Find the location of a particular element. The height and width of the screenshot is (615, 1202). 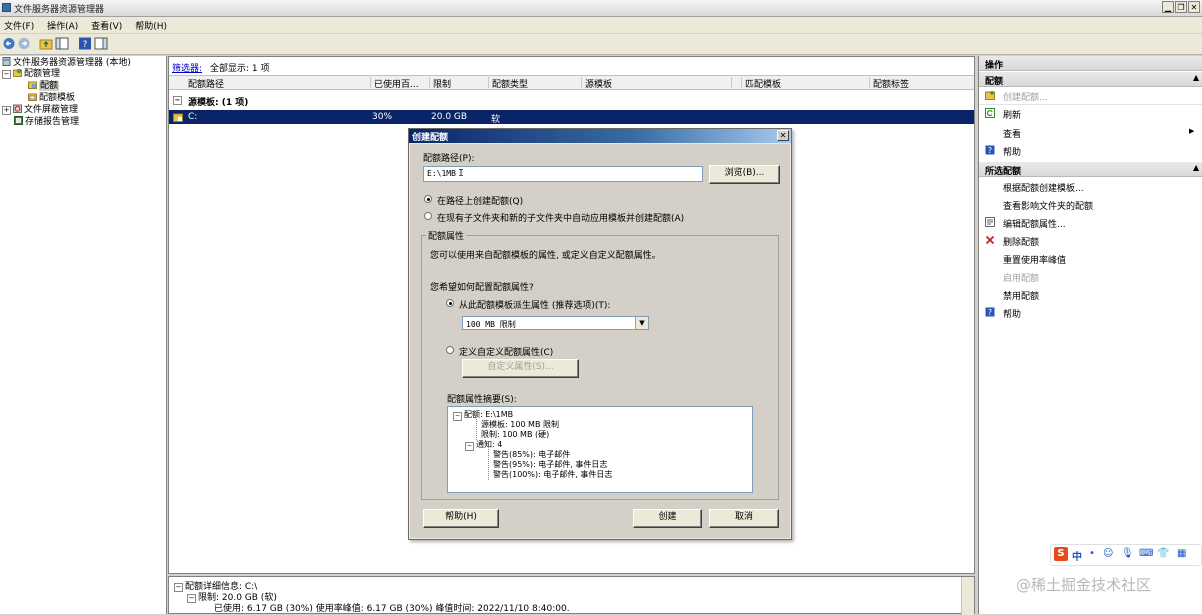

forward-icon is located at coordinates (24, 43).